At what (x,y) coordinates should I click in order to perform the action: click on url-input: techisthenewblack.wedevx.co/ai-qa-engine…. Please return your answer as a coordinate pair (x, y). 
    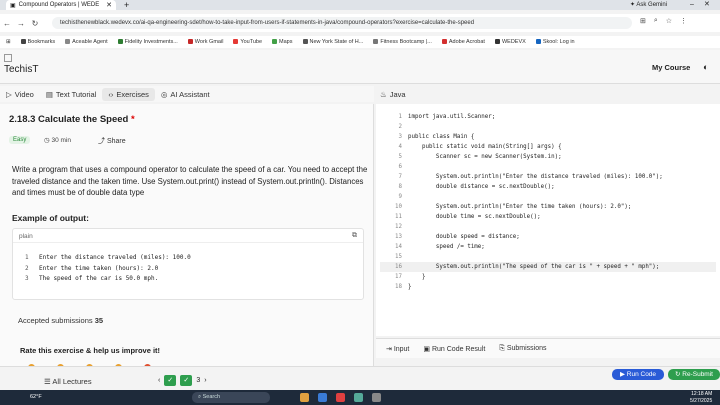
    Looking at the image, I should click on (342, 23).